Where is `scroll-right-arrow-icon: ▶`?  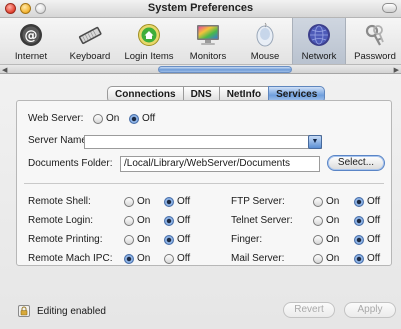
scroll-right-arrow-icon: ▶ is located at coordinates (396, 70).